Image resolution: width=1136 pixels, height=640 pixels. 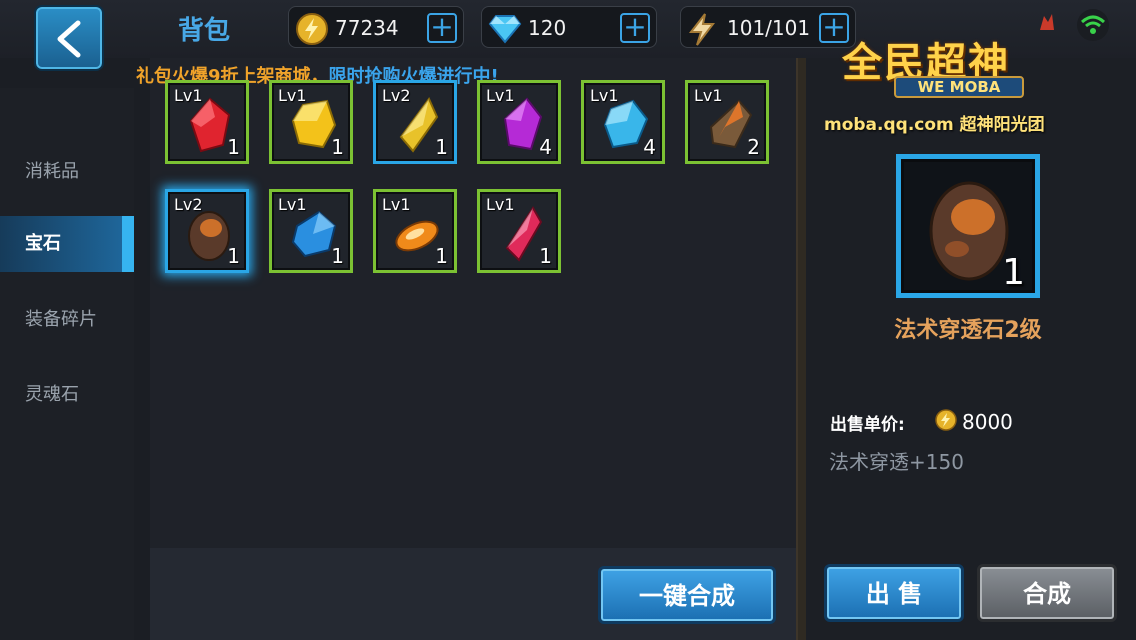 What do you see at coordinates (1013, 272) in the screenshot?
I see `selected-item-count: 1` at bounding box center [1013, 272].